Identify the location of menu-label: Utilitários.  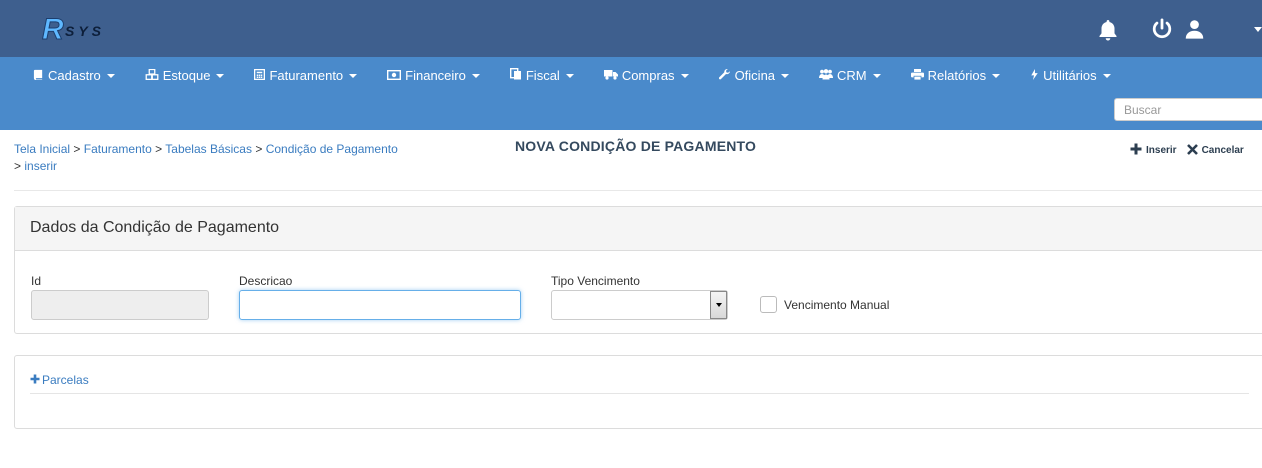
(1070, 75).